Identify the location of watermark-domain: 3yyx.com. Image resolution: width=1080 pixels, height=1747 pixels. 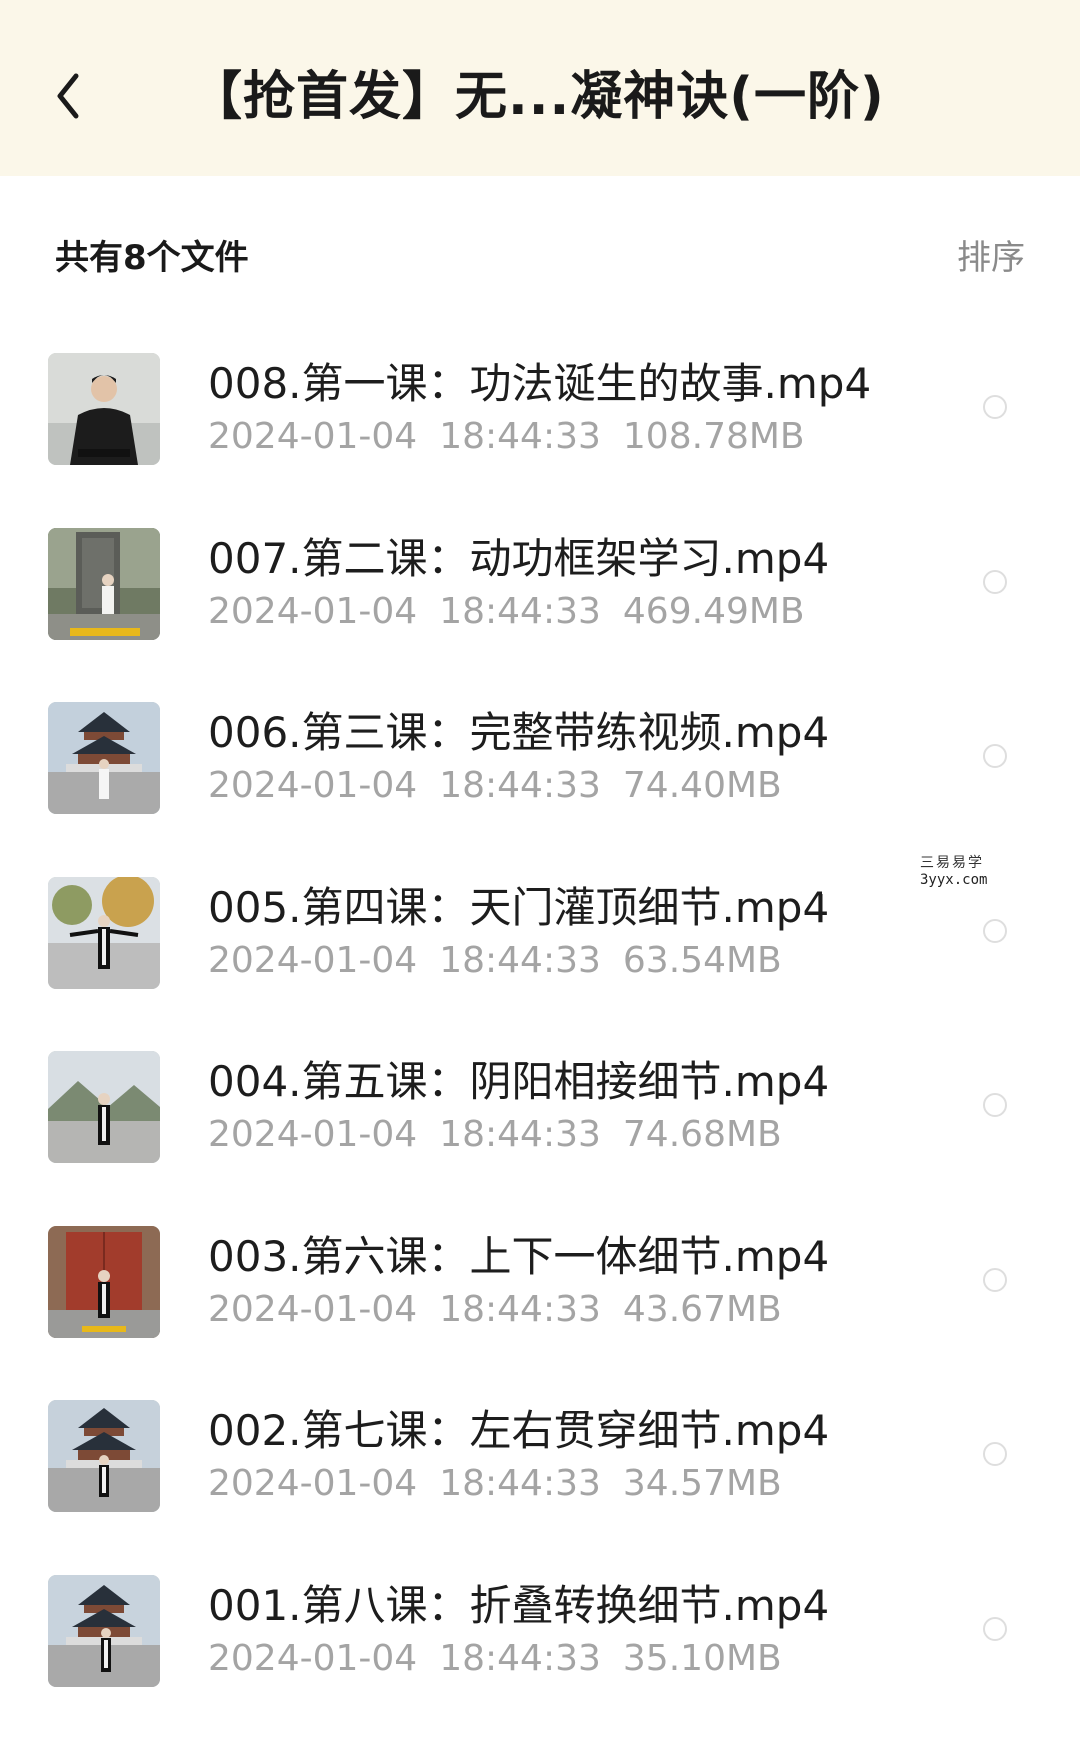
(954, 880).